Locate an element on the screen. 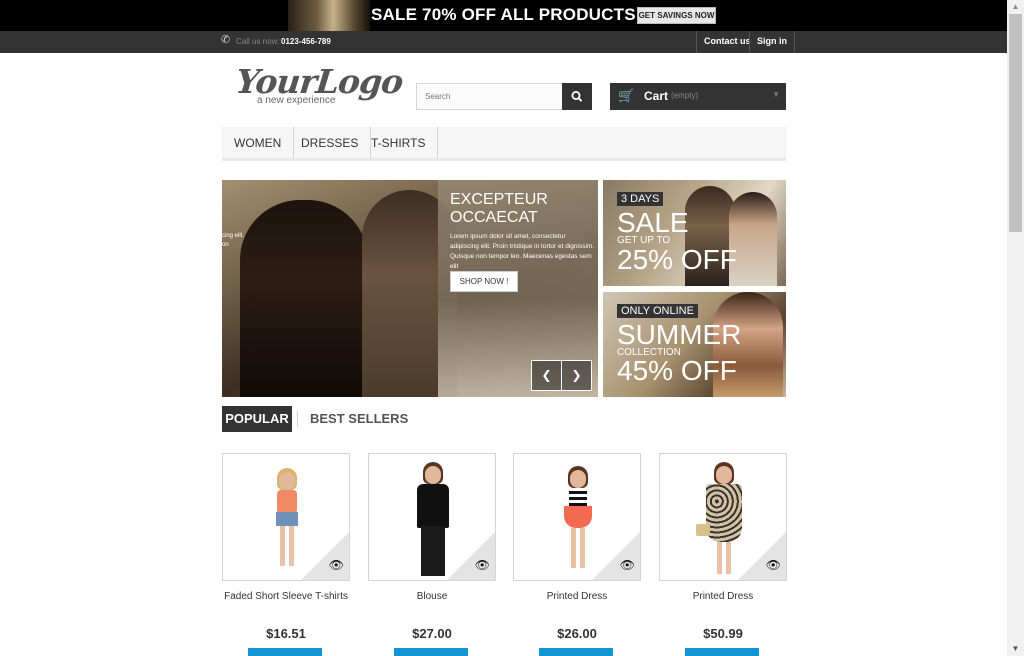 Image resolution: width=1024 pixels, height=656 pixels. phone-icon: ✆ is located at coordinates (226, 40).